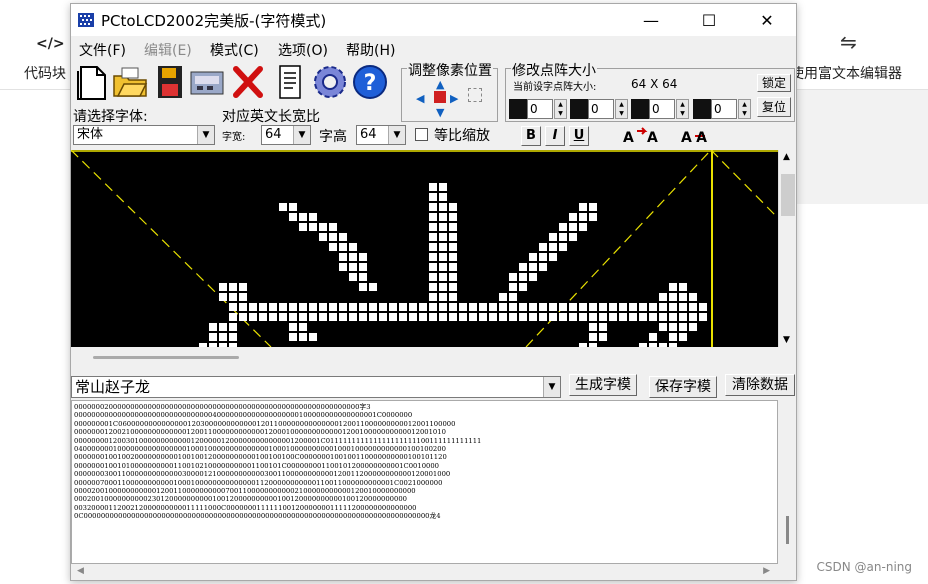 The image size is (928, 584). What do you see at coordinates (454, 98) in the screenshot?
I see `move-right-icon: ▶` at bounding box center [454, 98].